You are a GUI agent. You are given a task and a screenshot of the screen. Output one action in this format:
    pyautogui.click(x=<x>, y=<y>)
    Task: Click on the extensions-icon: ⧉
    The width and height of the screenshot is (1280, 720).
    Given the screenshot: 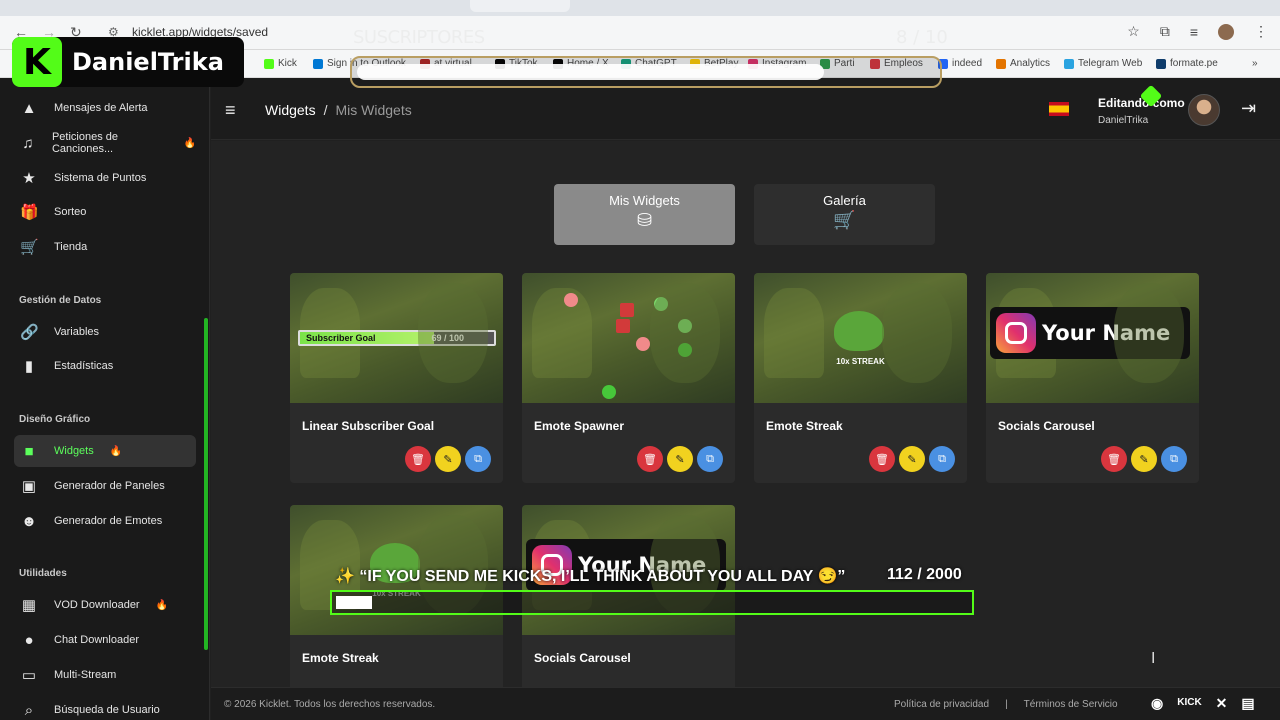 What is the action you would take?
    pyautogui.click(x=1165, y=31)
    